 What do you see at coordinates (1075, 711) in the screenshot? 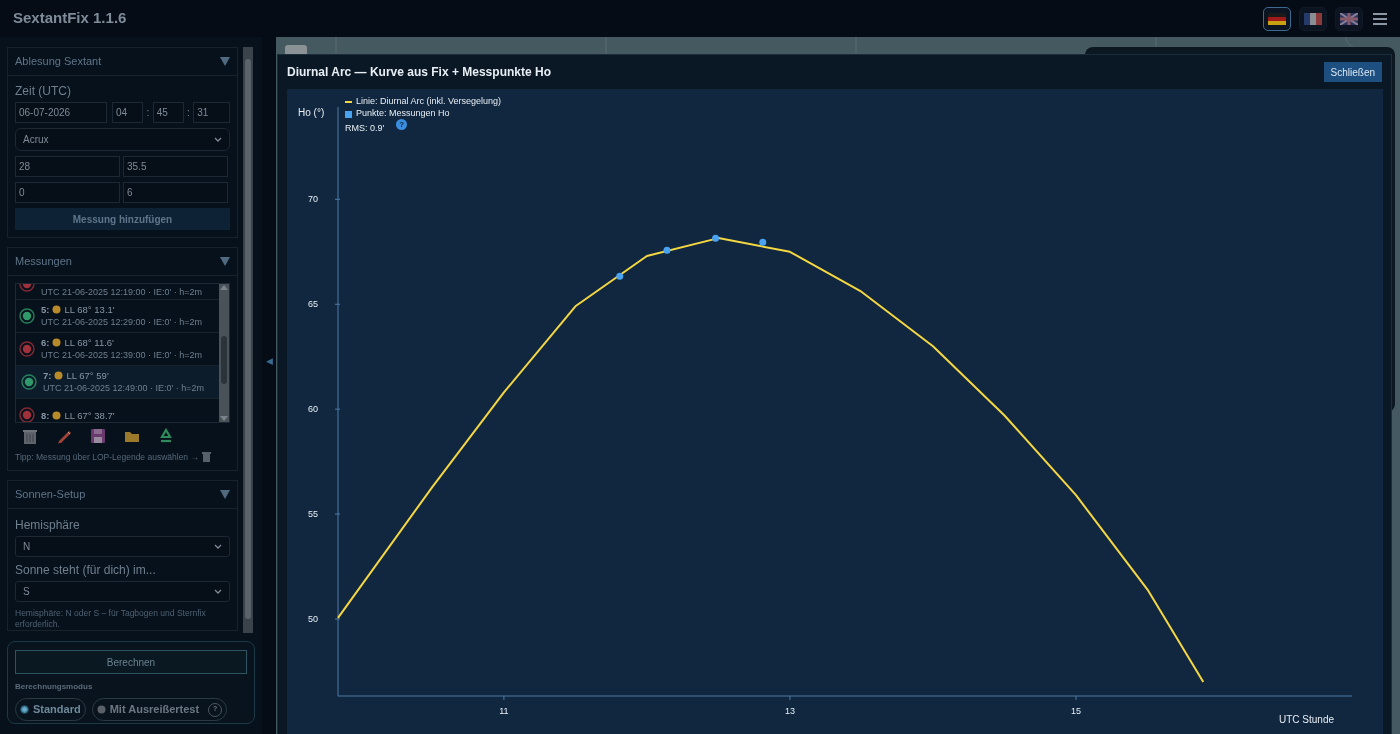
I see `x-tick-label: 15` at bounding box center [1075, 711].